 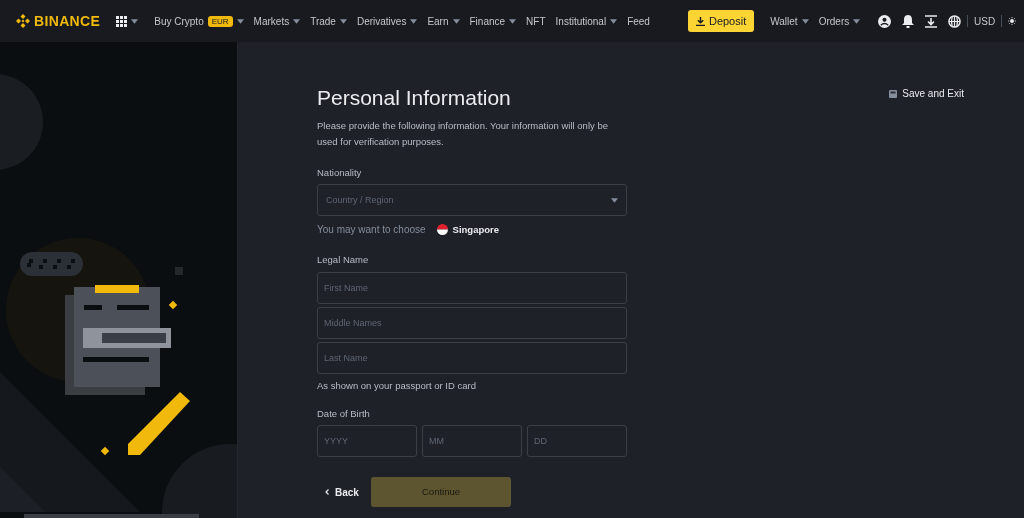 I want to click on nav-link: Wallet, so click(x=784, y=21).